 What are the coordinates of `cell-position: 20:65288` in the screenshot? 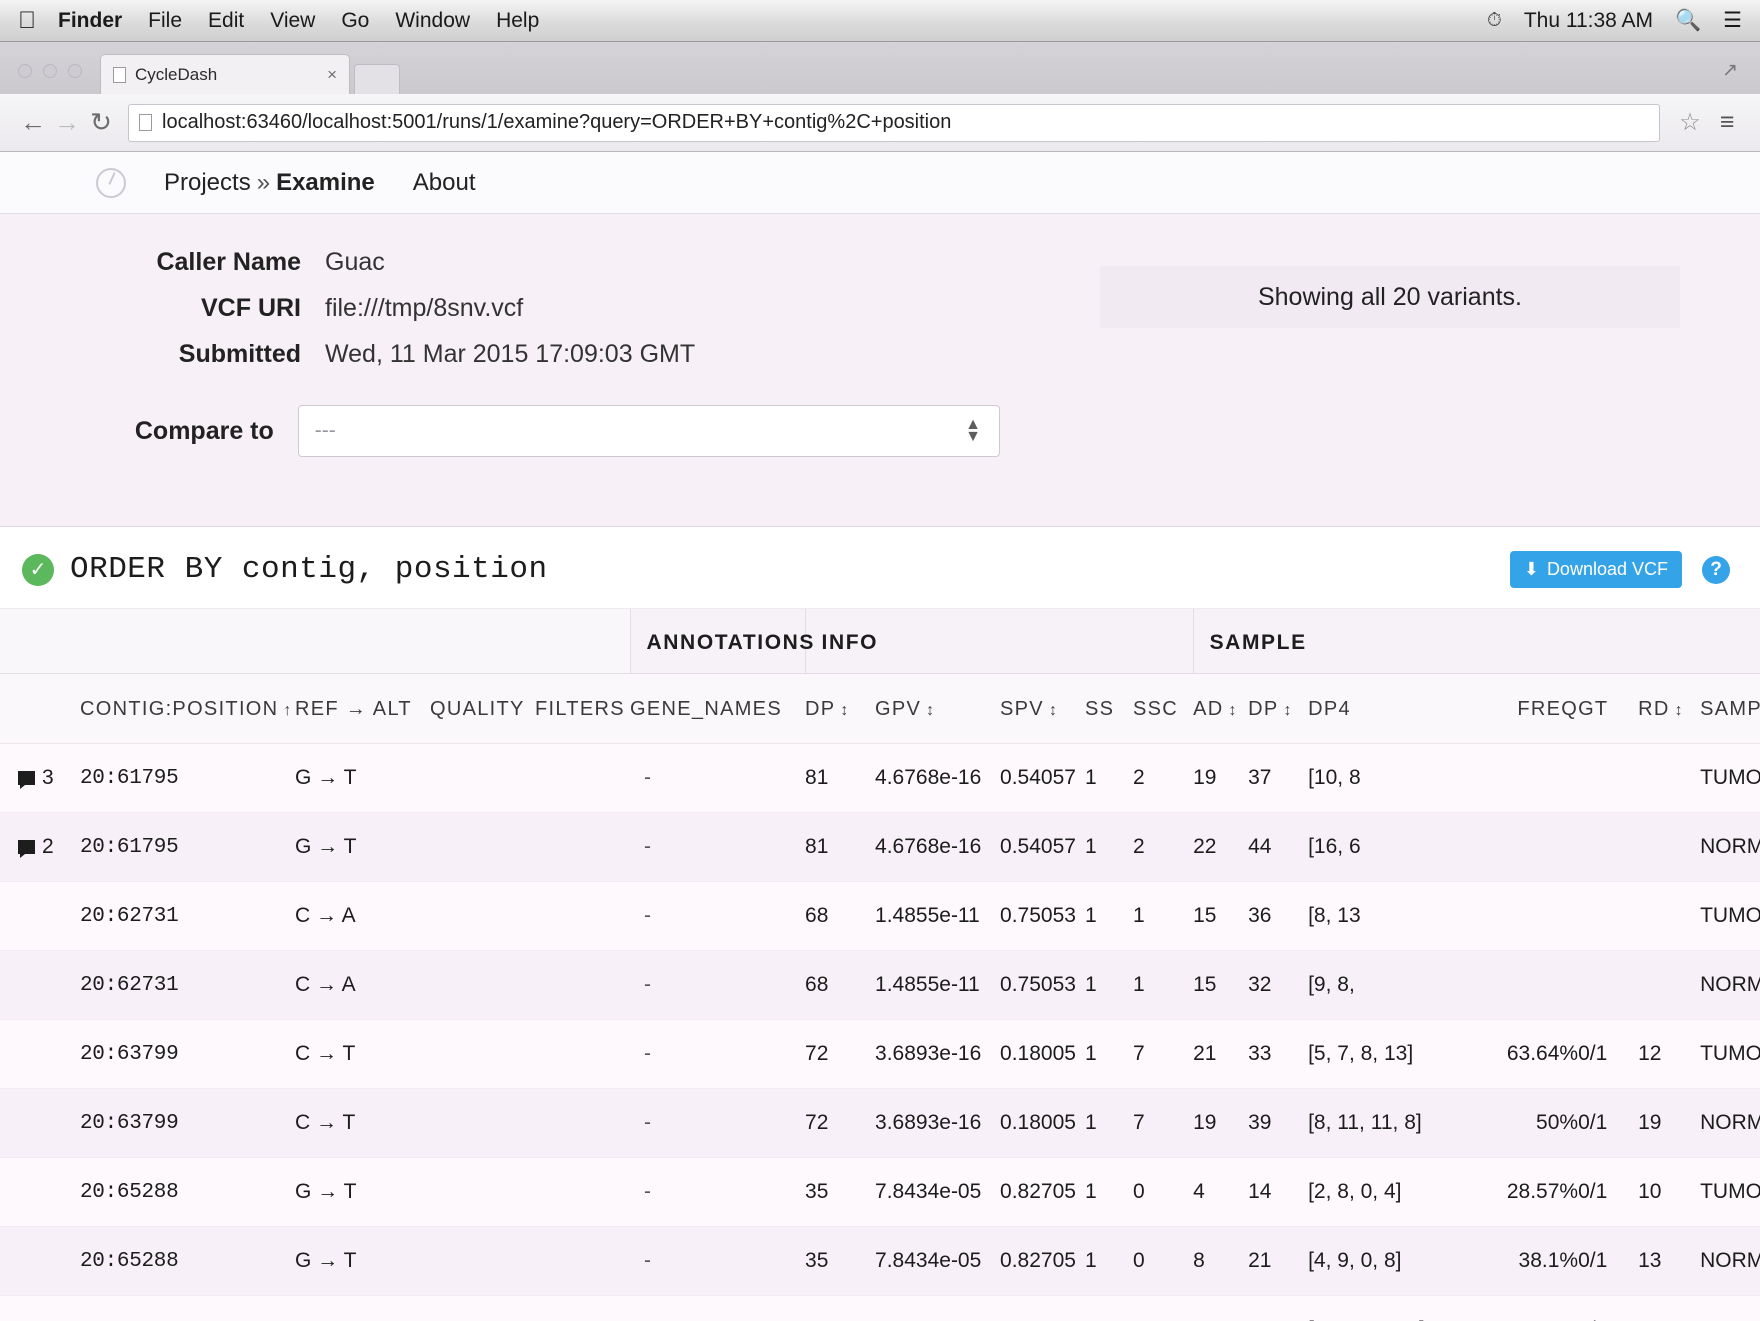 It's located at (187, 1192).